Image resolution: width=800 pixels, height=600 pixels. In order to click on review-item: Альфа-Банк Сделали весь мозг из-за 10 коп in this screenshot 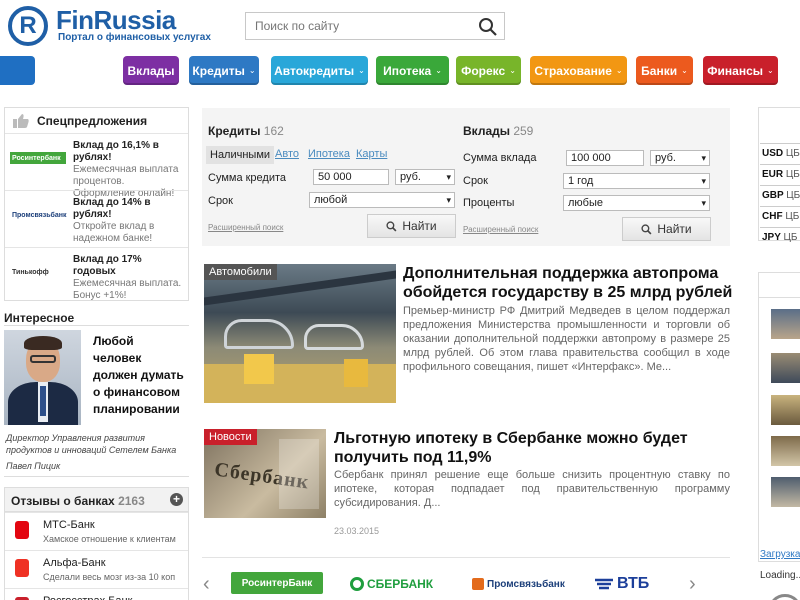, I will do `click(96, 569)`.